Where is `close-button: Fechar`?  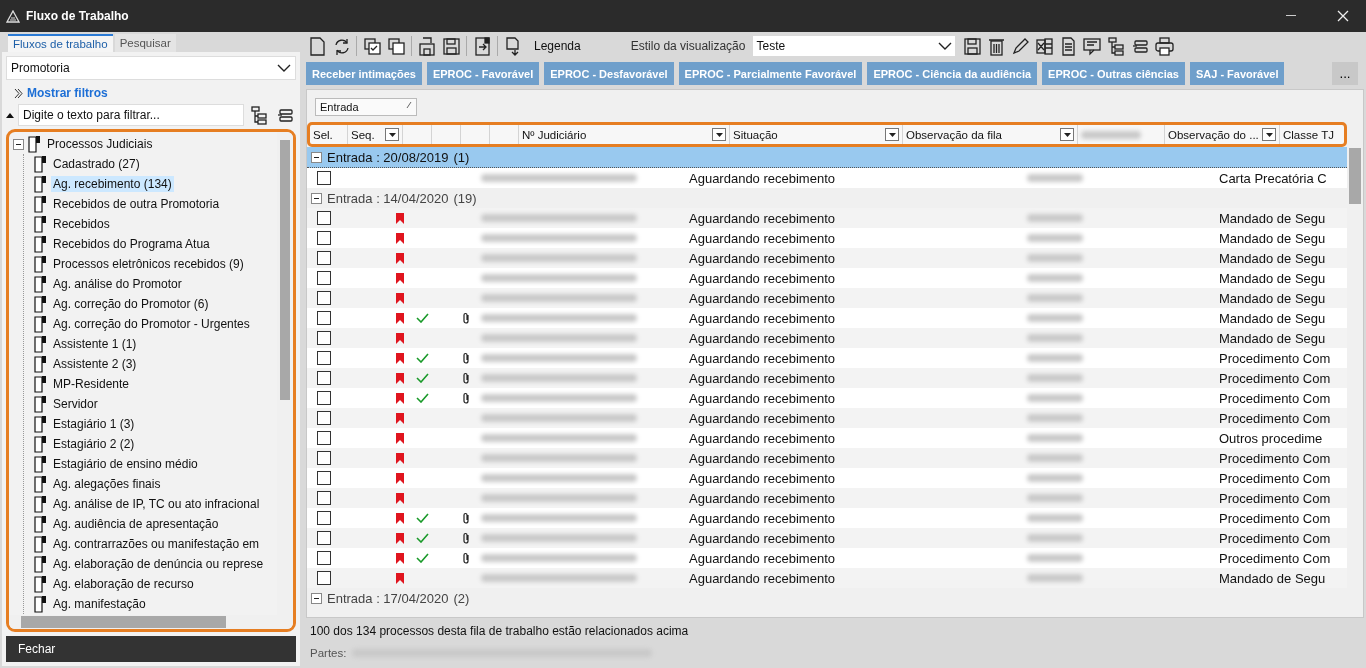
close-button: Fechar is located at coordinates (151, 649).